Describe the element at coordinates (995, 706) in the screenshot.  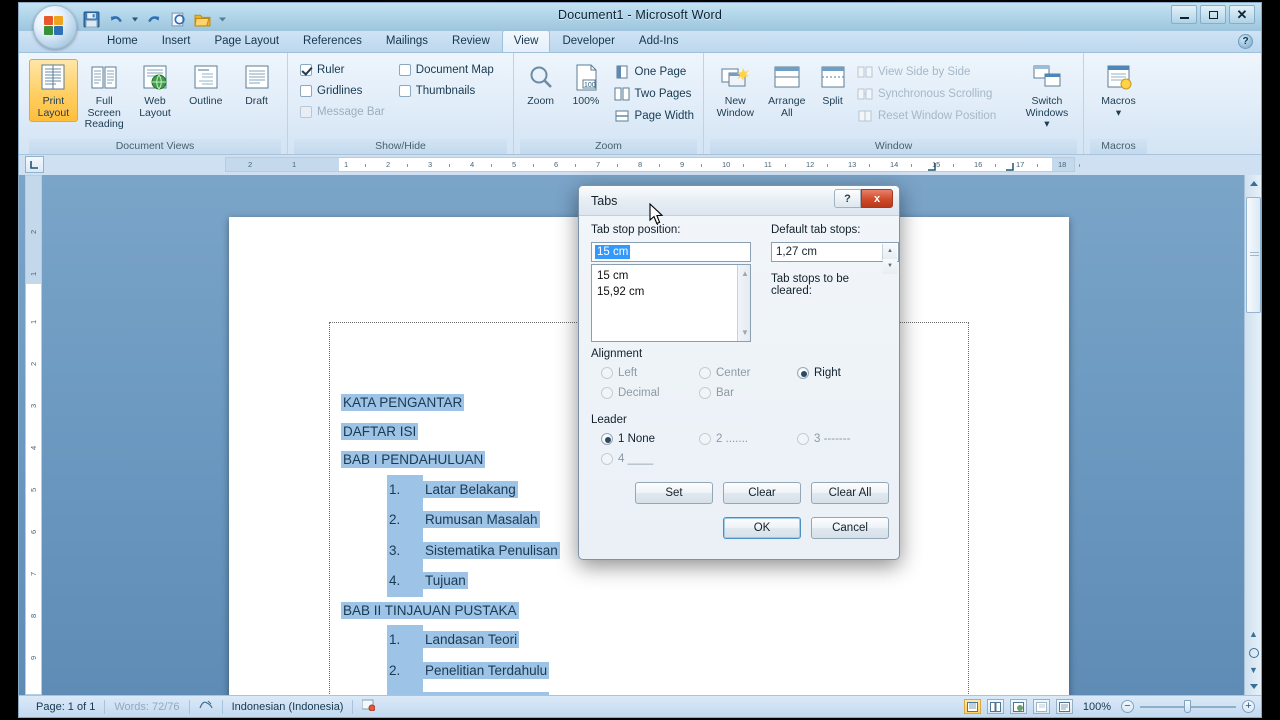
I see `full-screen-reading-view-button` at that location.